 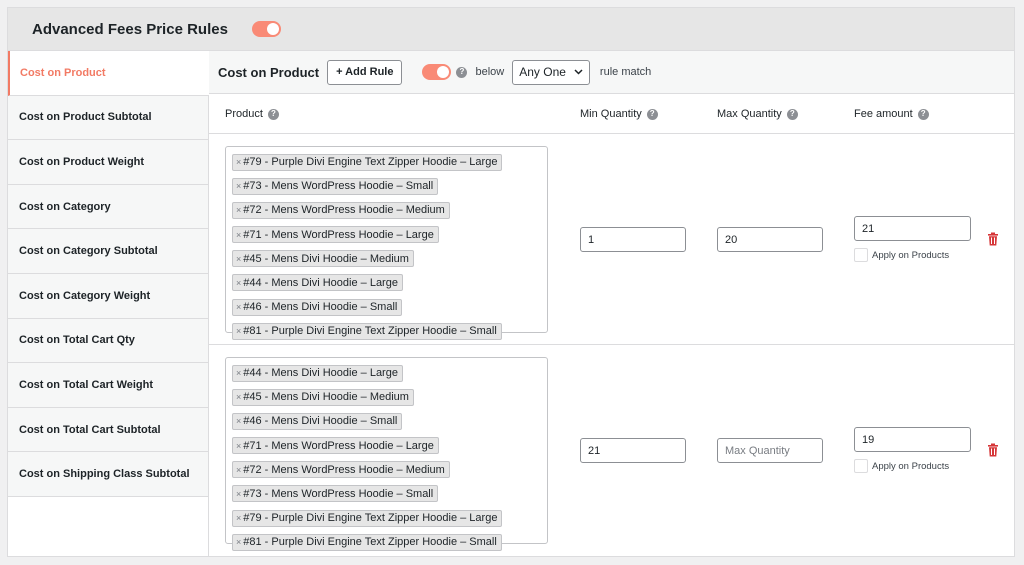 I want to click on rule-match-value: Any One, so click(x=542, y=72).